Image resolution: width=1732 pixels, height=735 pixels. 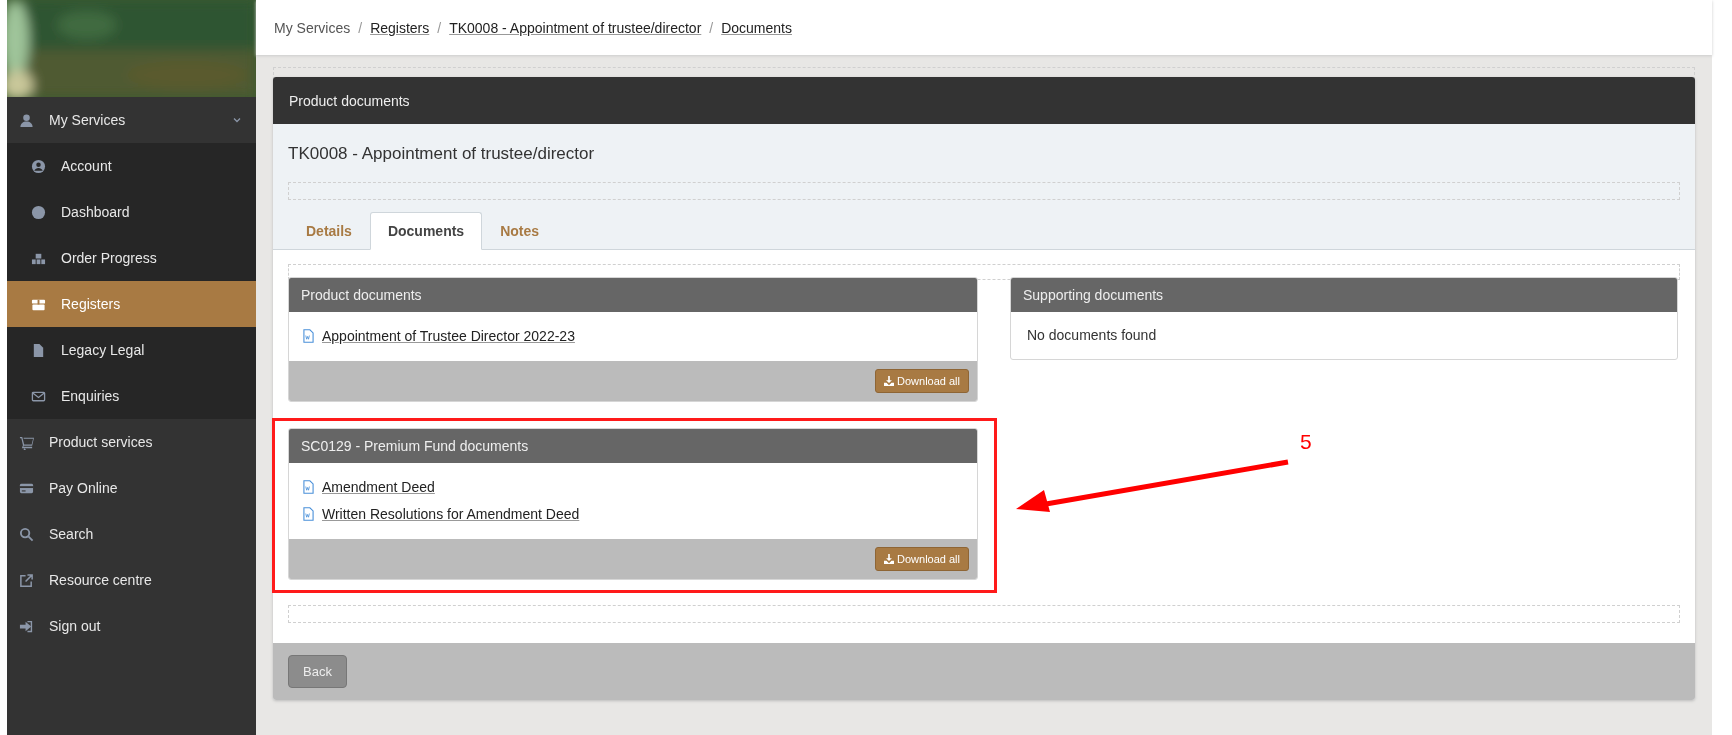 I want to click on breadcrumb-item: TK0008 - Appointment of trustee/director, so click(x=575, y=27).